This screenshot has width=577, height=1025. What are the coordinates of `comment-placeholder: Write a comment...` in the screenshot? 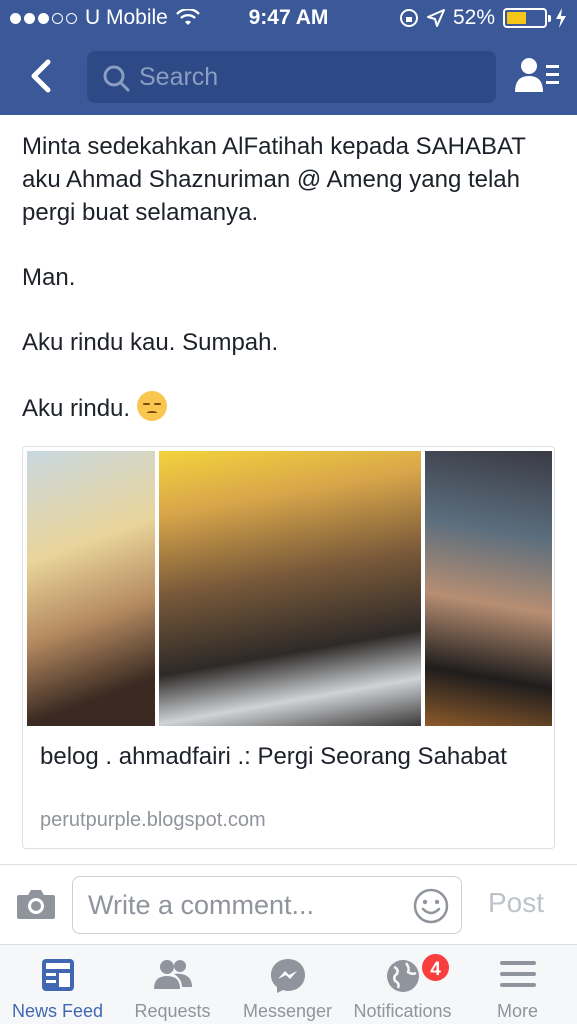 It's located at (201, 905).